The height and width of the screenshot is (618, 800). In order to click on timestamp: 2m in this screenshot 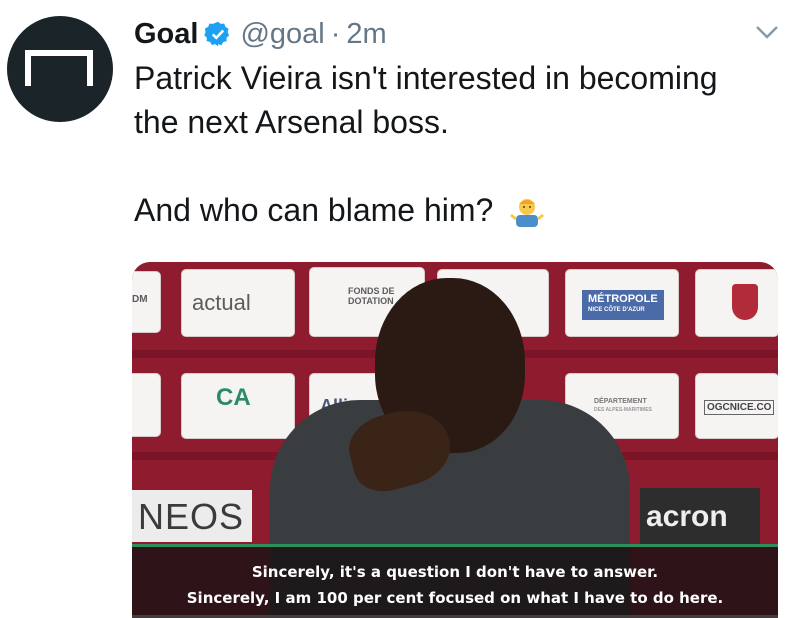, I will do `click(366, 34)`.